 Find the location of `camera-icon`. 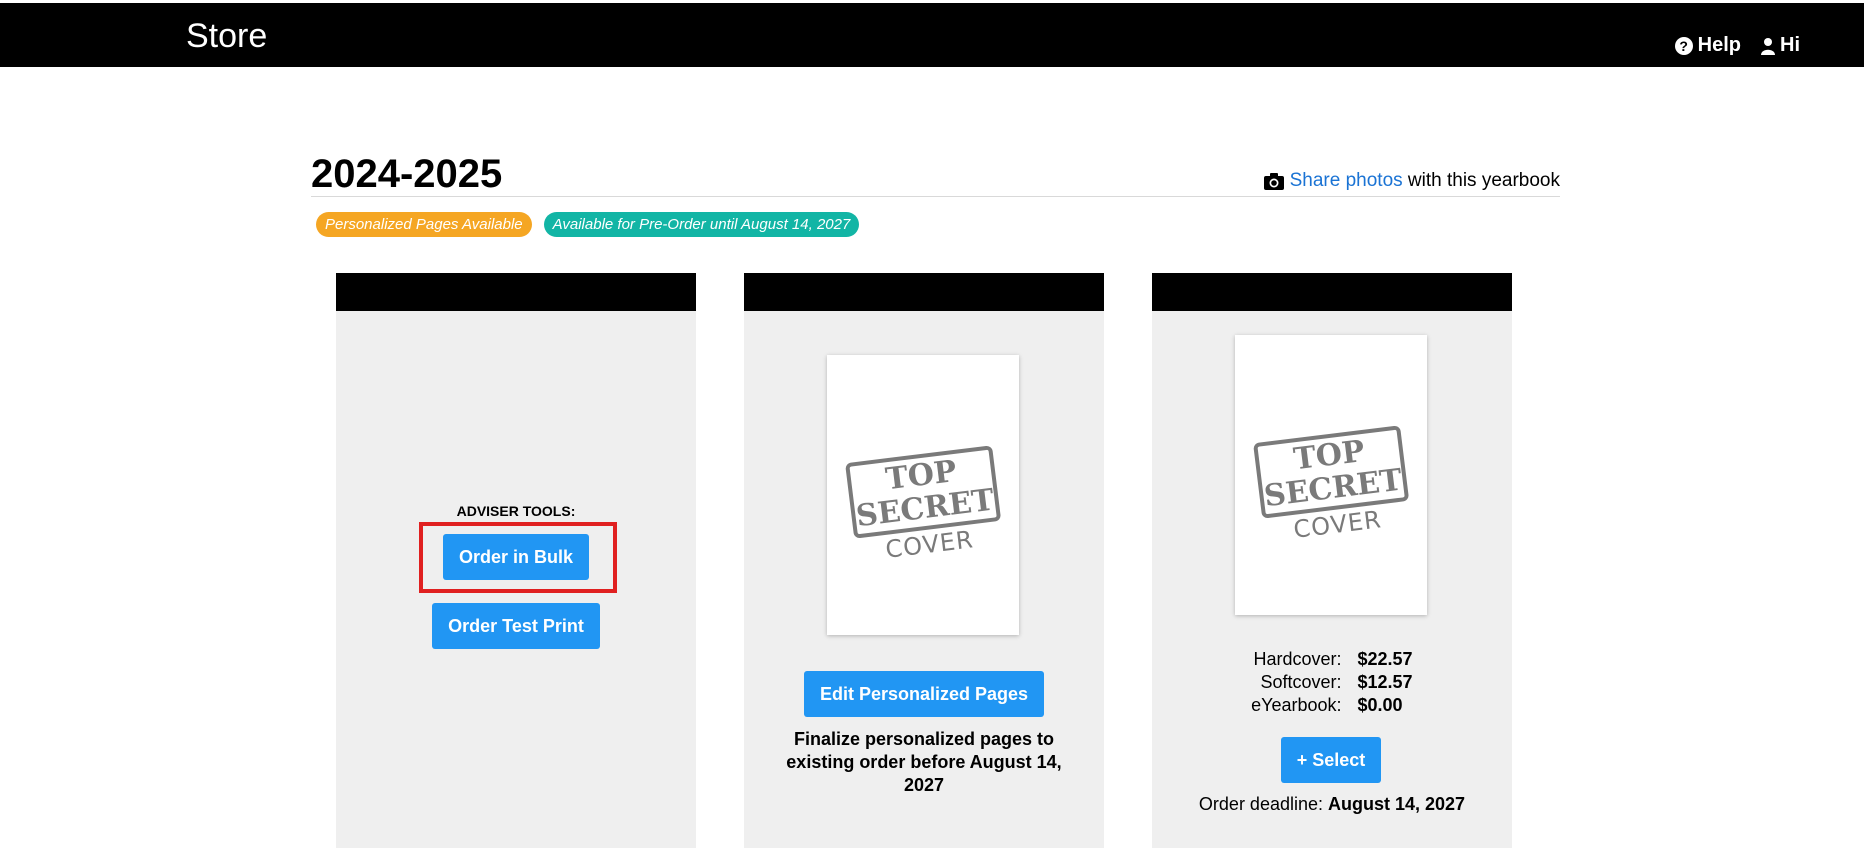

camera-icon is located at coordinates (1273, 181).